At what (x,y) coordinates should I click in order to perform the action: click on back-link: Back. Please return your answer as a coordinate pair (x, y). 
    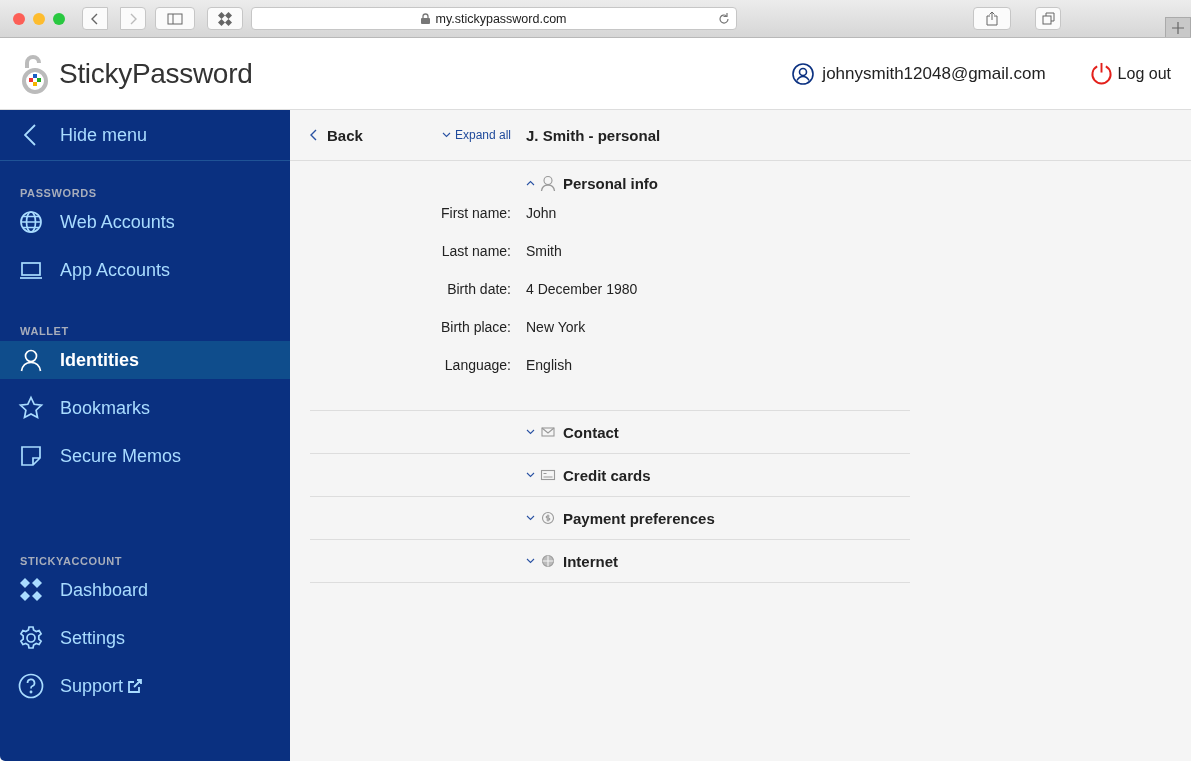
    Looking at the image, I should click on (376, 135).